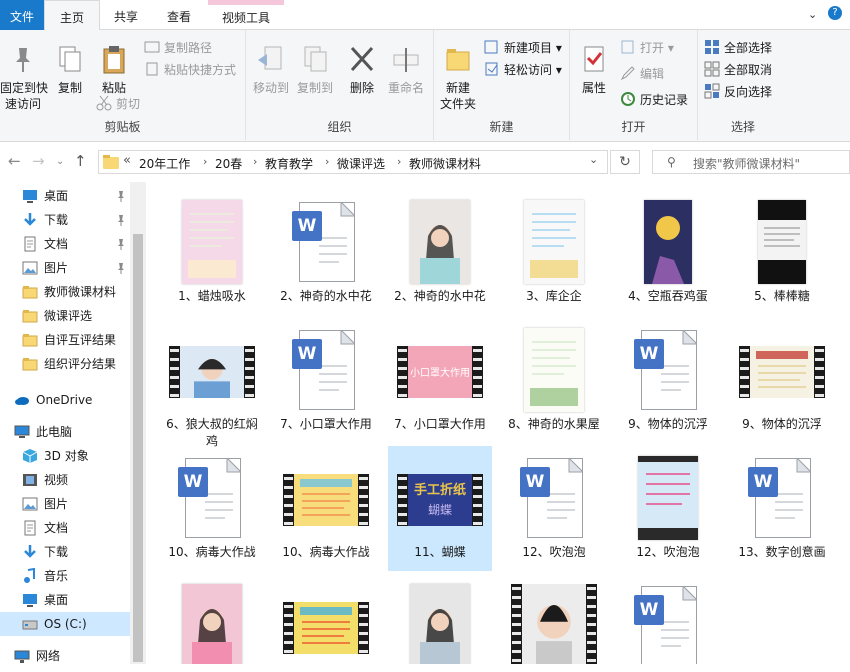 The image size is (850, 672). I want to click on file-item: W 2、神奇的水中花, so click(326, 252).